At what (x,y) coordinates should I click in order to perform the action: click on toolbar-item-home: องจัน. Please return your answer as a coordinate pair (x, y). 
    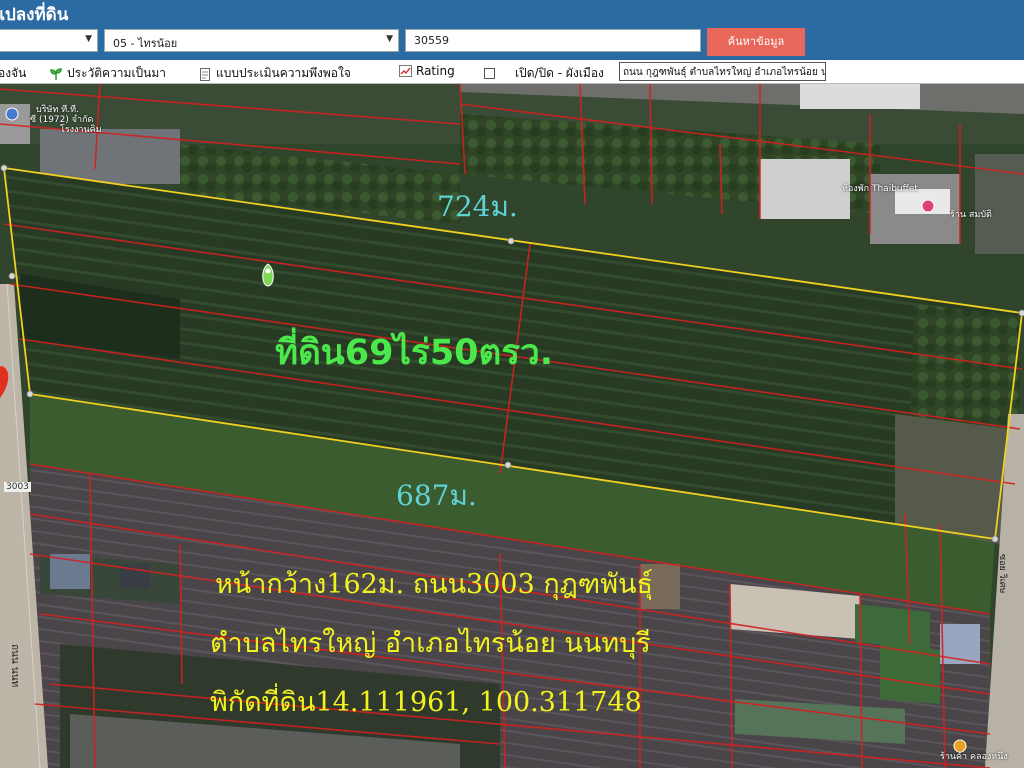
    Looking at the image, I should click on (13, 73).